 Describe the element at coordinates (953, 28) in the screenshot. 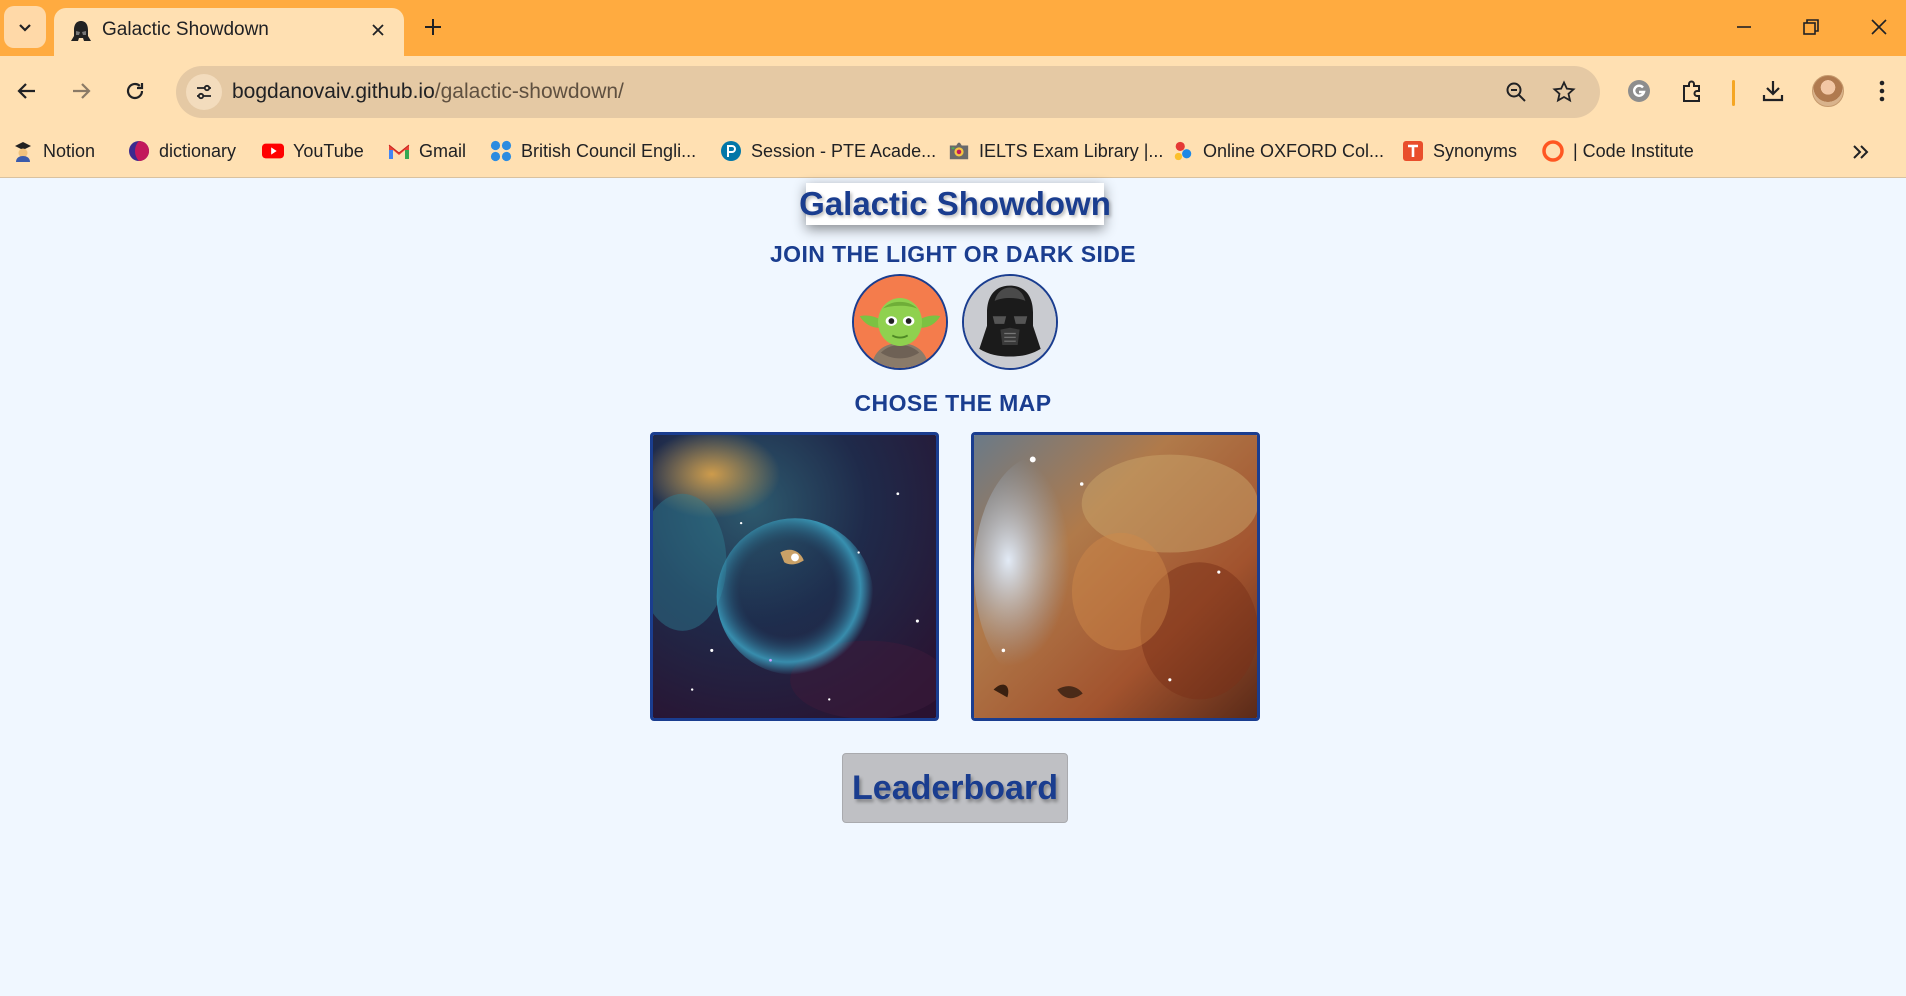

I see `tab-strip: Galactic Showdown` at that location.